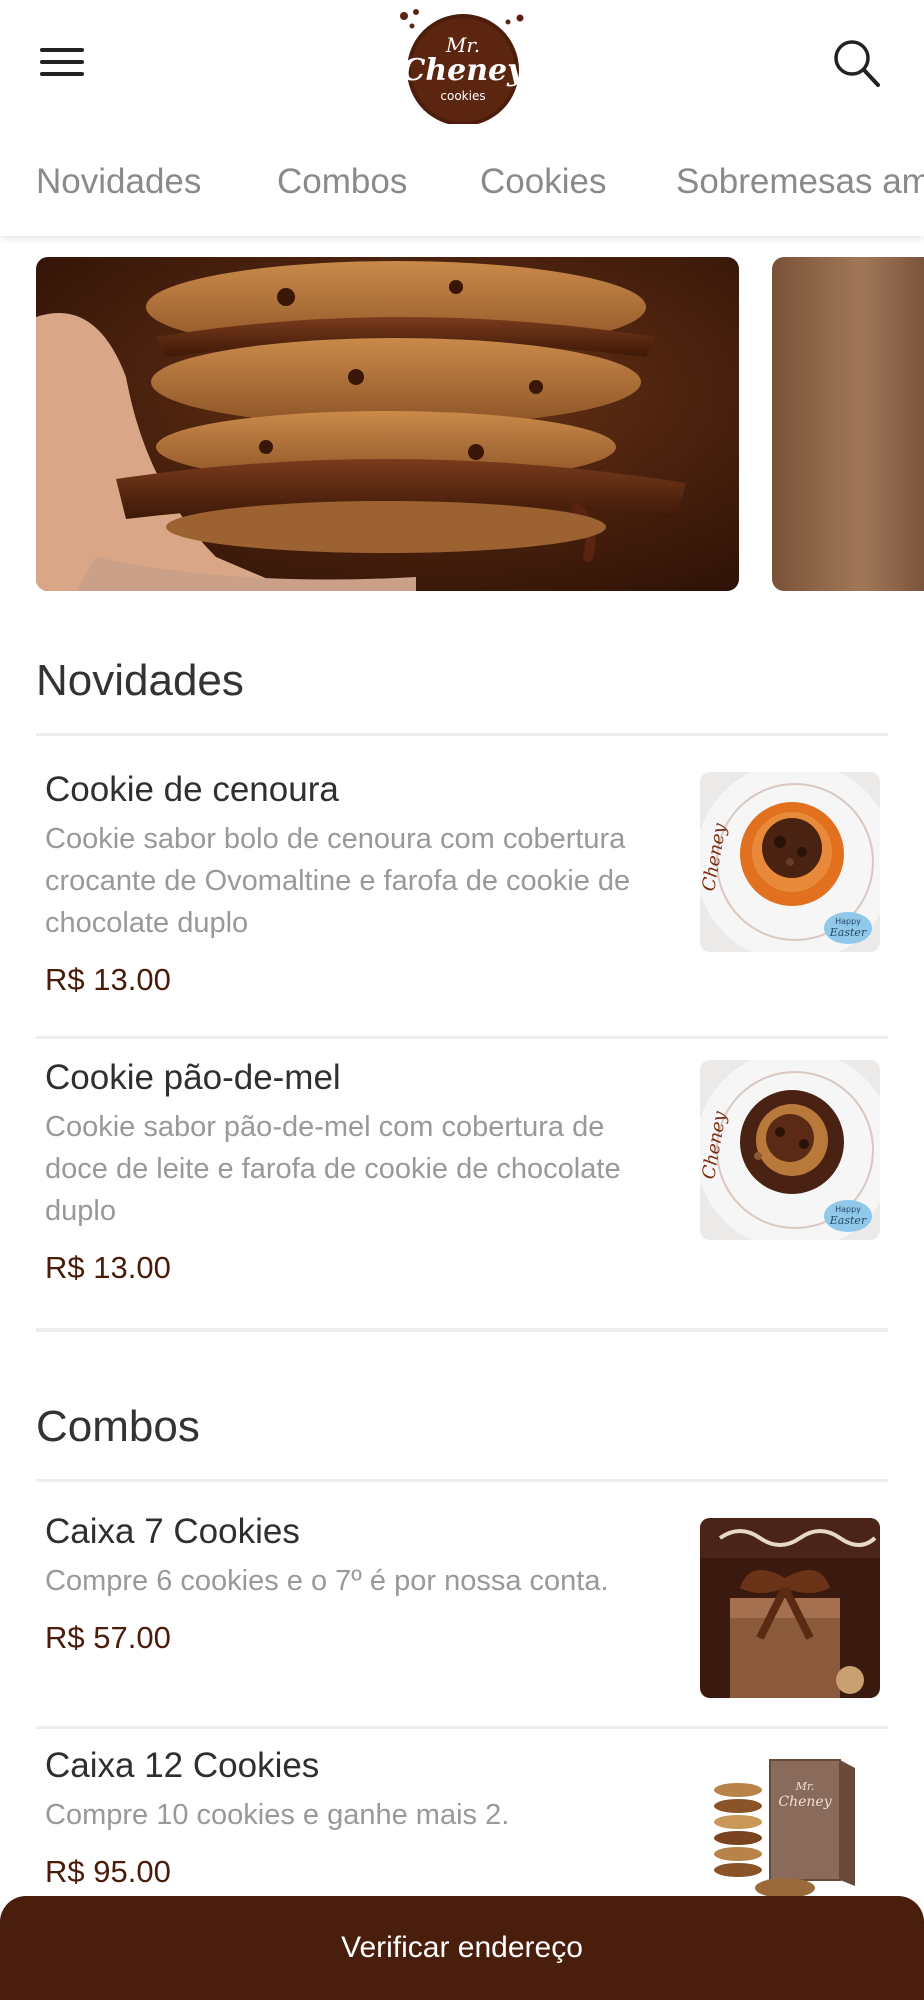  I want to click on product-price: R$ 57.00, so click(108, 1637).